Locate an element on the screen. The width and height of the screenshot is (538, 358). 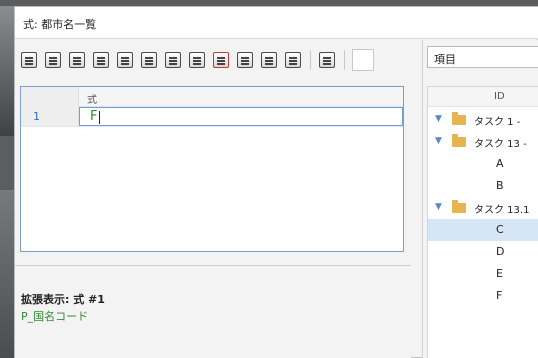
table-row: 1 F is located at coordinates (212, 117).